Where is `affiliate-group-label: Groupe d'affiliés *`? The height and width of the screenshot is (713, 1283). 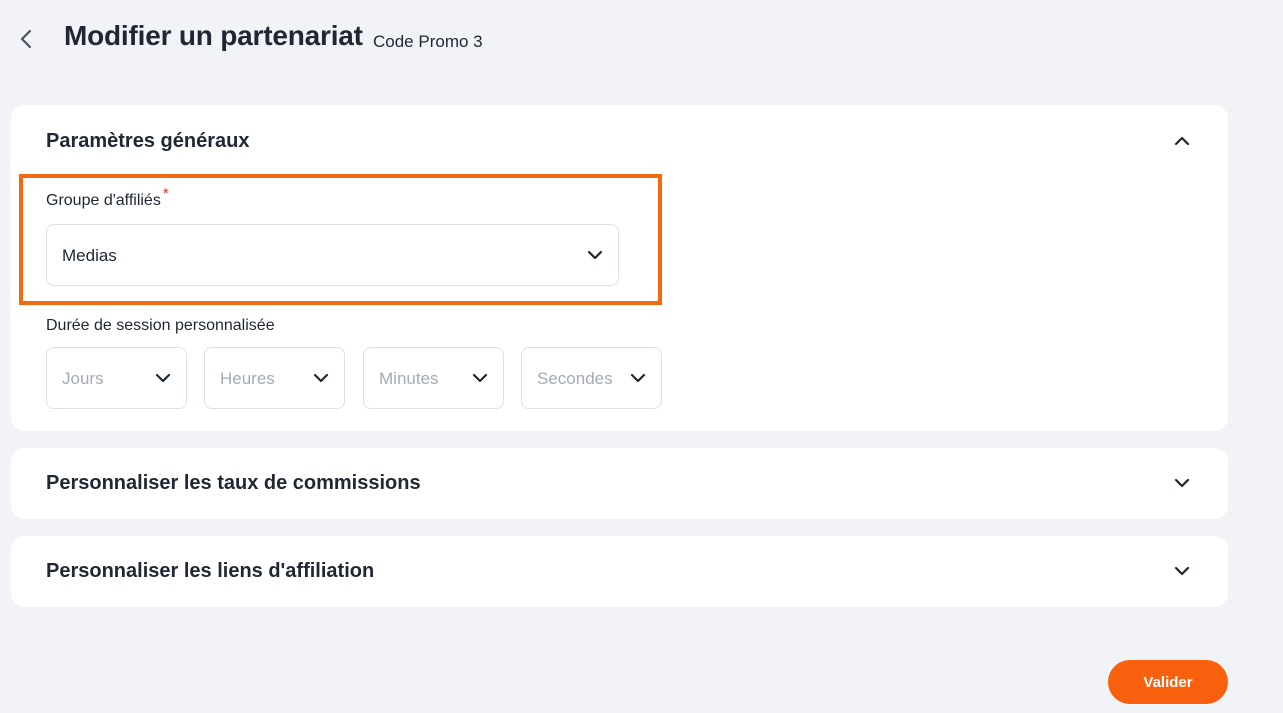 affiliate-group-label: Groupe d'affiliés * is located at coordinates (107, 197).